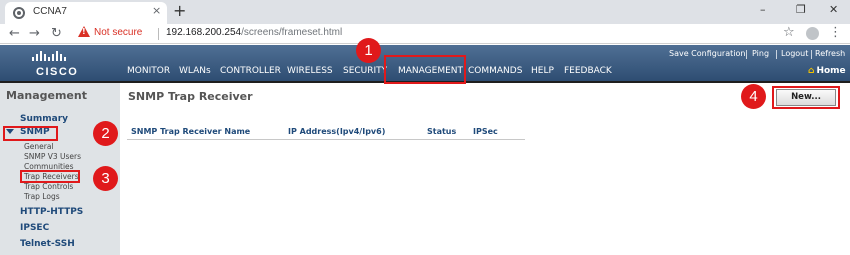  What do you see at coordinates (801, 9) in the screenshot?
I see `restore-icon: ❐` at bounding box center [801, 9].